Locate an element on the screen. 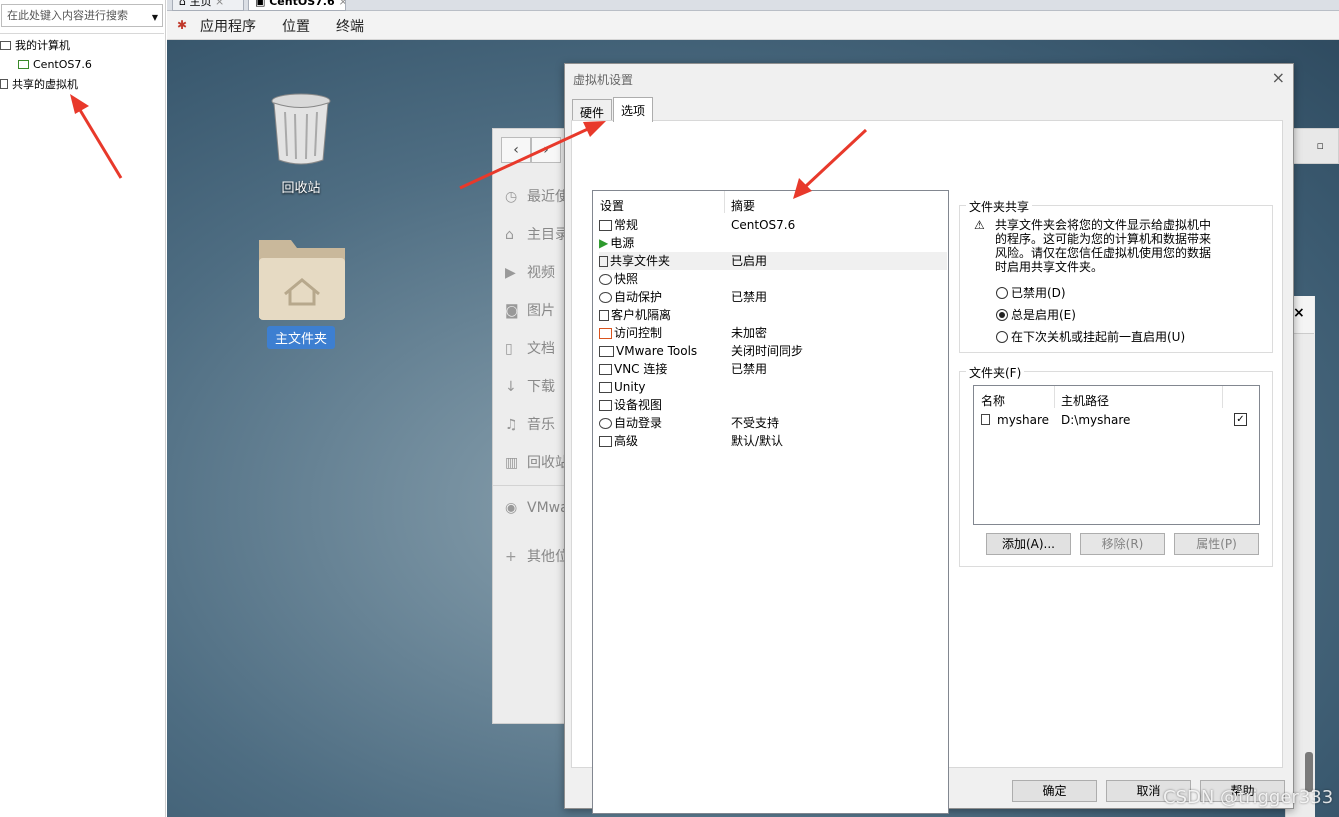  tab-options: 选项 is located at coordinates (633, 109).